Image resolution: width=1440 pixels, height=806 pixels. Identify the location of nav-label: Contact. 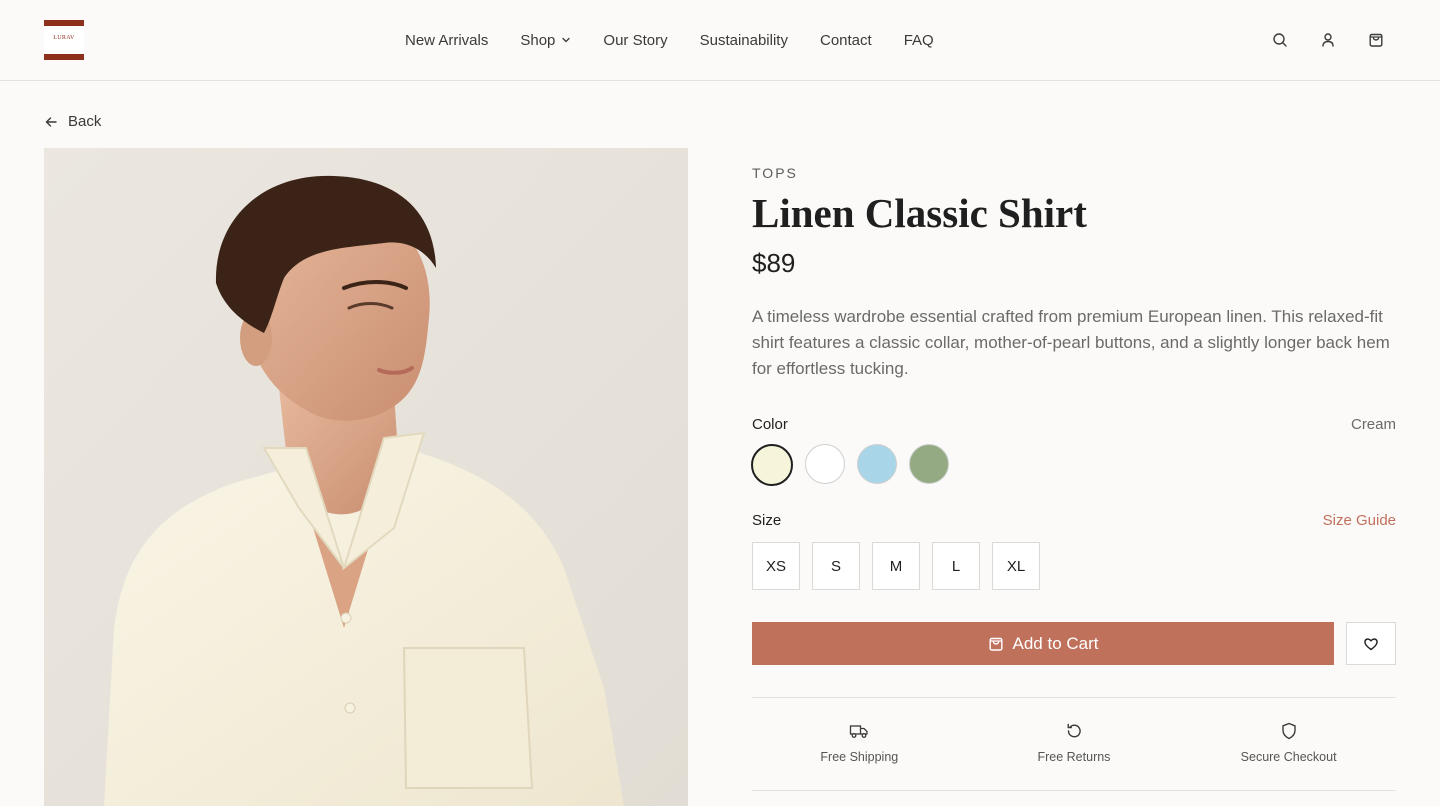
(845, 40).